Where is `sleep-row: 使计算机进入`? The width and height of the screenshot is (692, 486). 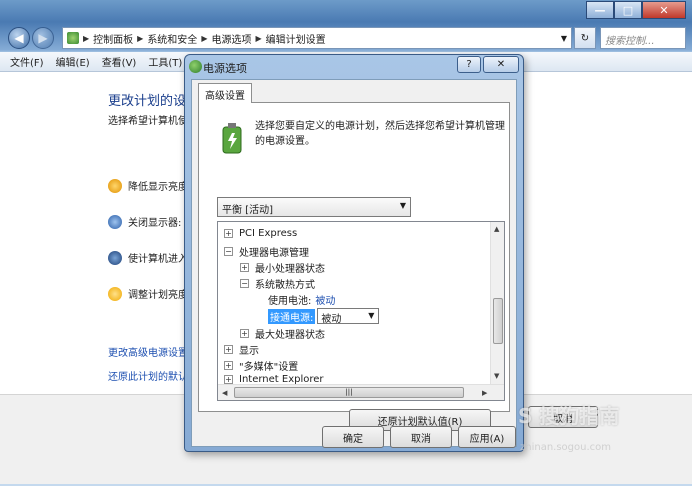 sleep-row: 使计算机进入 is located at coordinates (148, 257).